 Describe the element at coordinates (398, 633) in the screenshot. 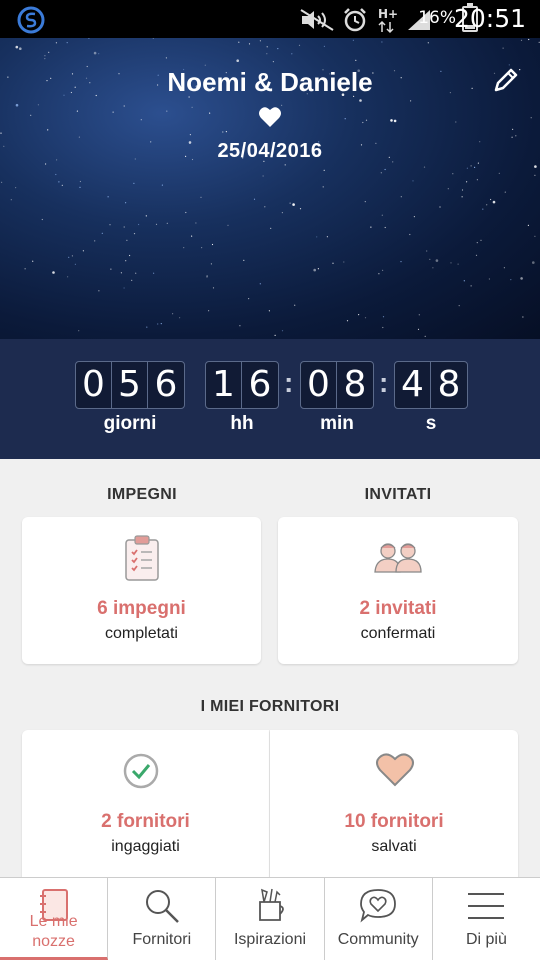

I see `invitati-subtitle: confermati` at that location.